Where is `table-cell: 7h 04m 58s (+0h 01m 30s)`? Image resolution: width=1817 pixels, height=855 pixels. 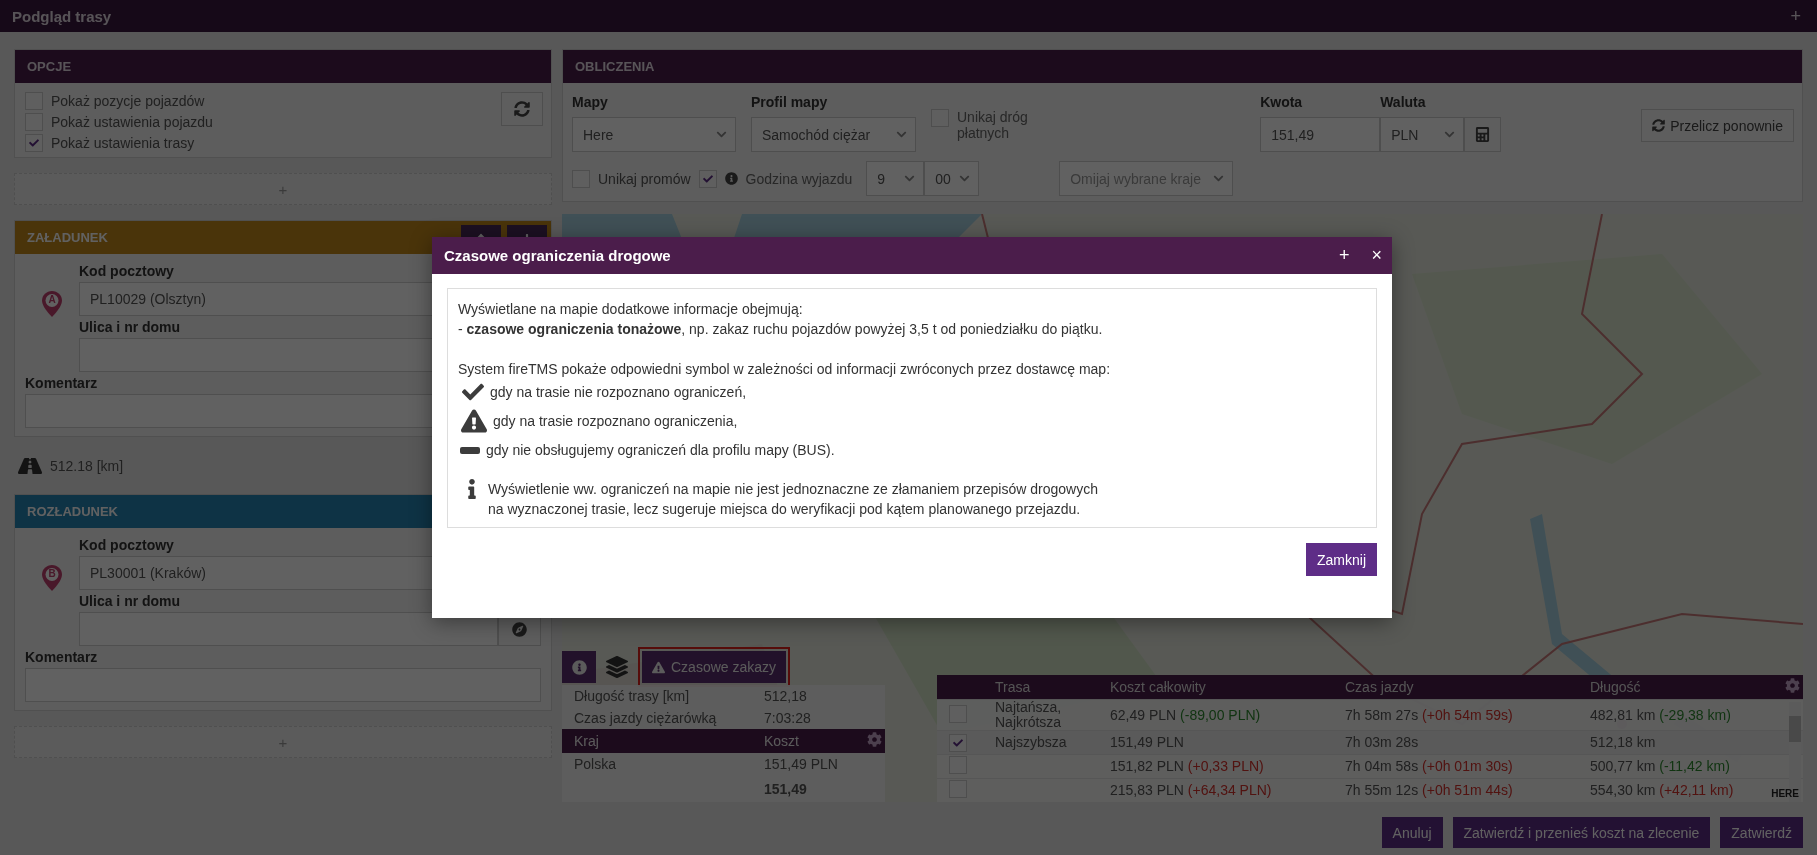 table-cell: 7h 04m 58s (+0h 01m 30s) is located at coordinates (1429, 766).